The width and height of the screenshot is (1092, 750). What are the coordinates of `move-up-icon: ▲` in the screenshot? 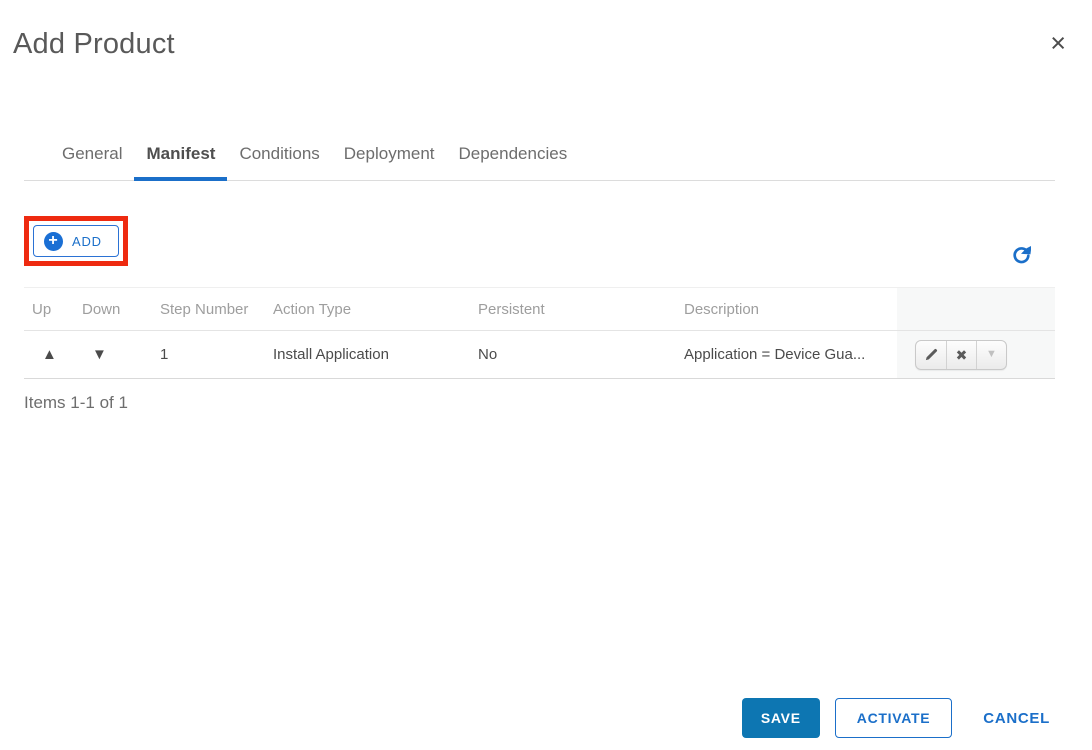 It's located at (49, 354).